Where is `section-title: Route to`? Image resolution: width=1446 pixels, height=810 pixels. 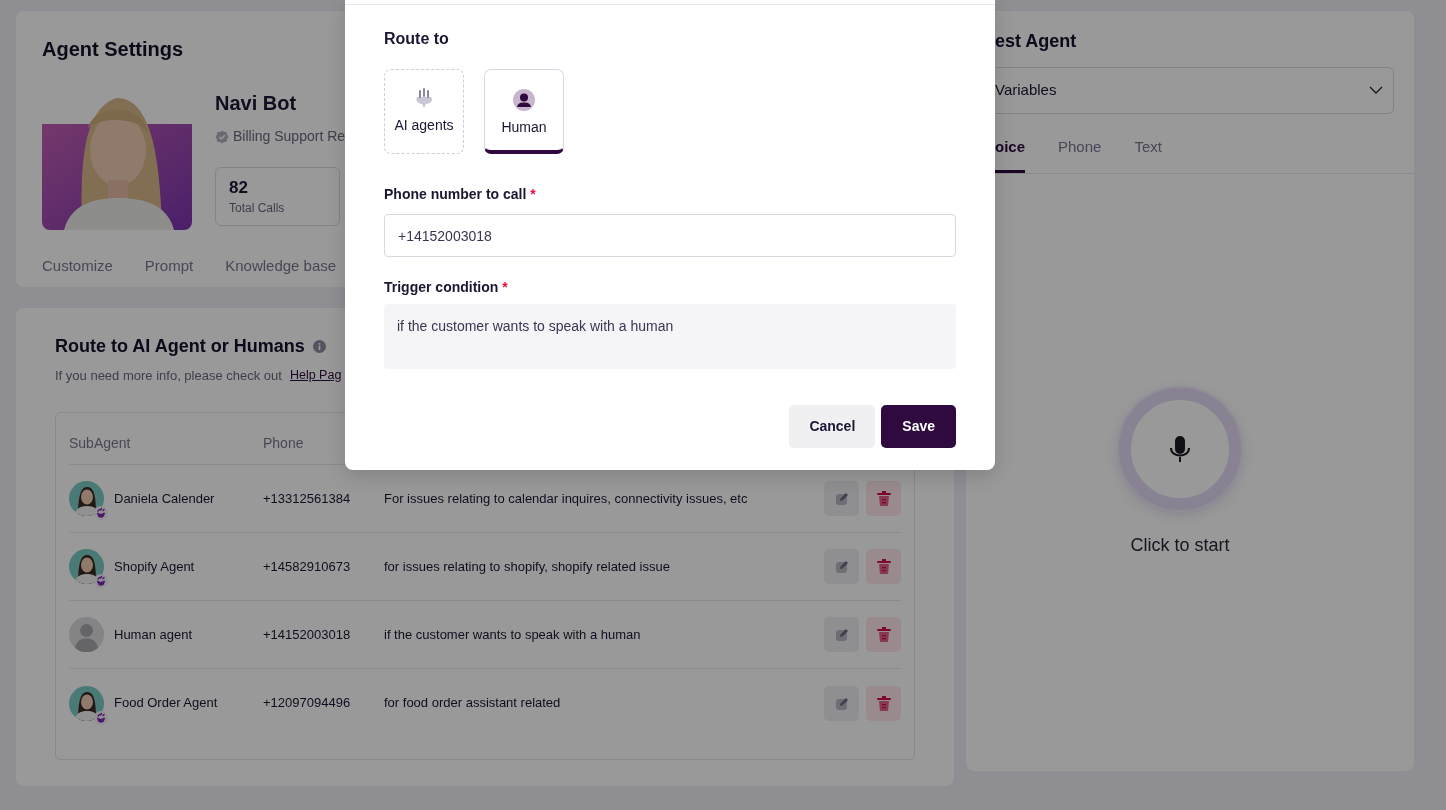 section-title: Route to is located at coordinates (417, 39).